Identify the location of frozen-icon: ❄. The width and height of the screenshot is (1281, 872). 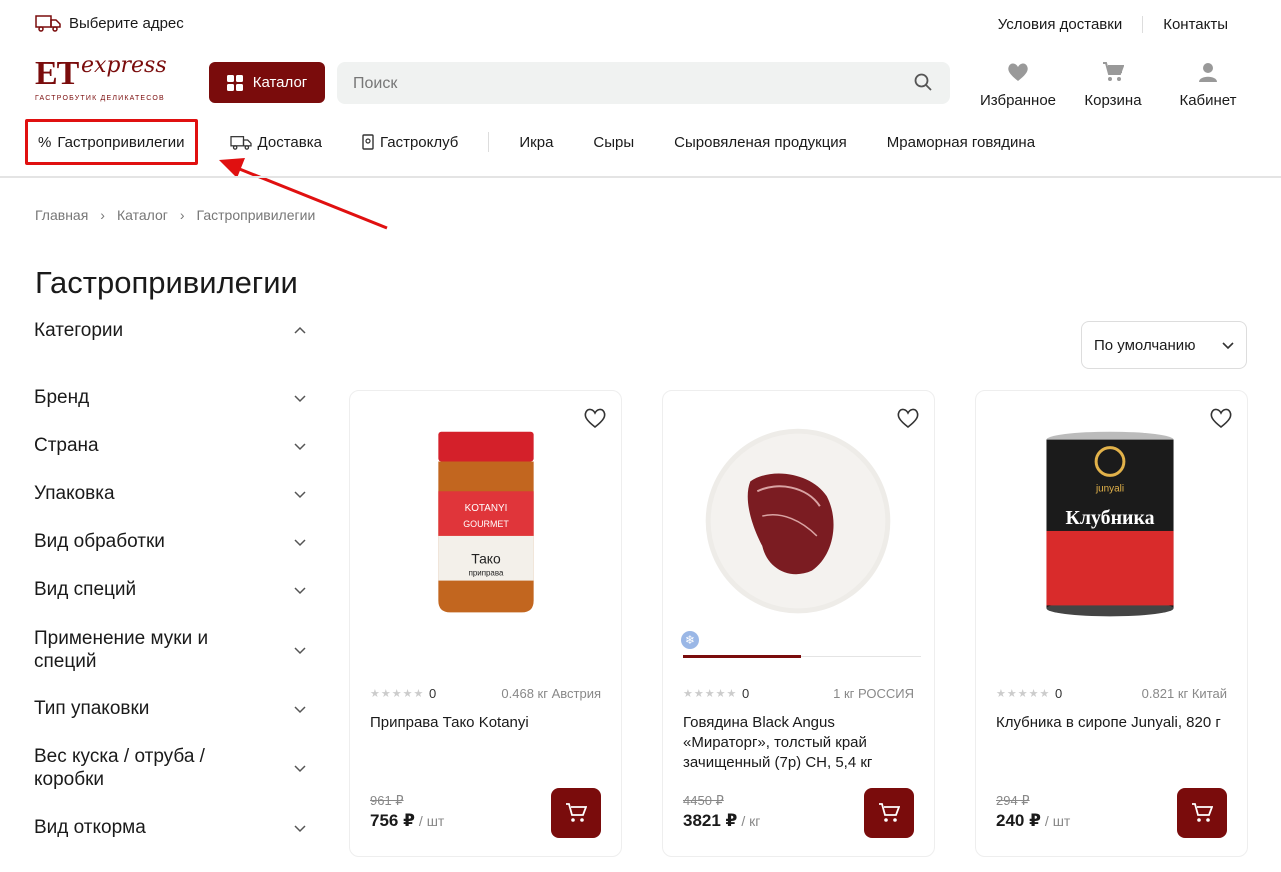
(690, 640).